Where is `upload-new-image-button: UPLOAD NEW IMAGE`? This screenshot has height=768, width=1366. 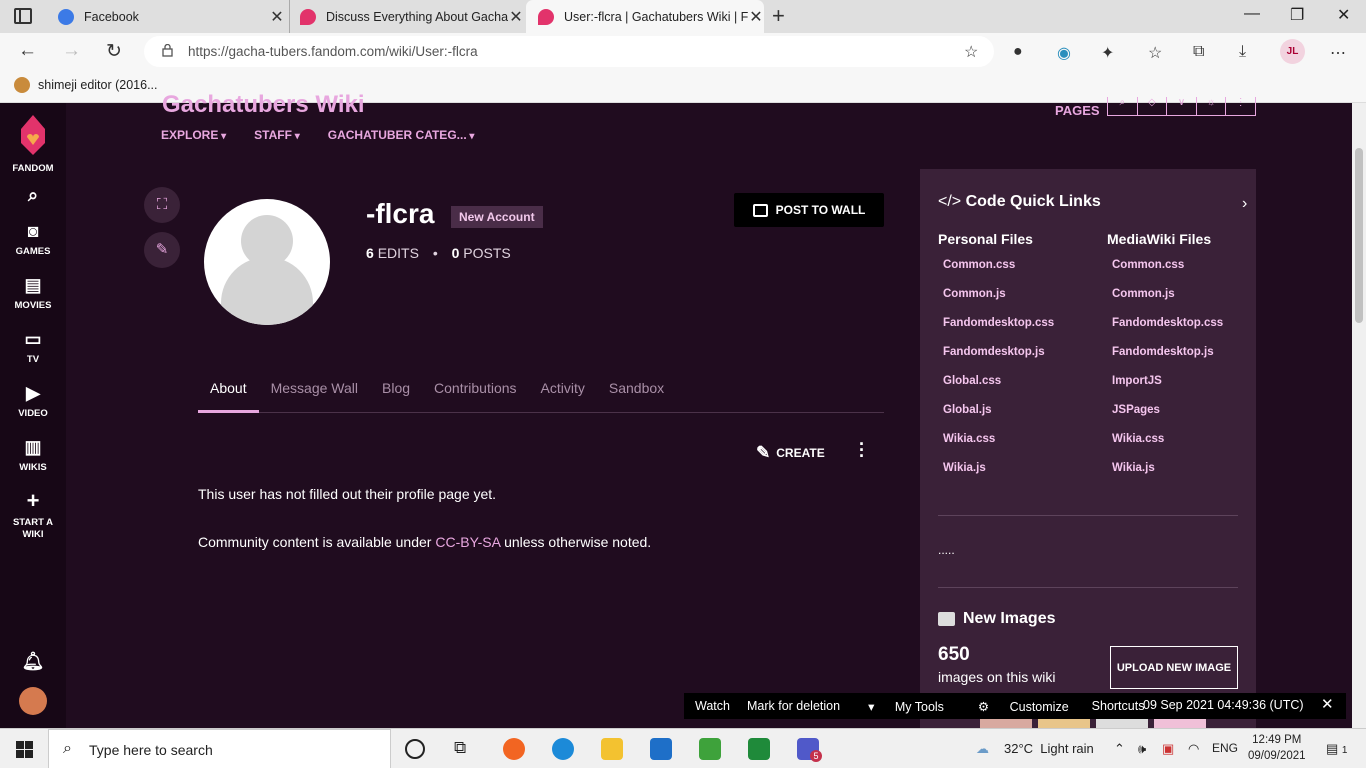
upload-new-image-button: UPLOAD NEW IMAGE is located at coordinates (1174, 667).